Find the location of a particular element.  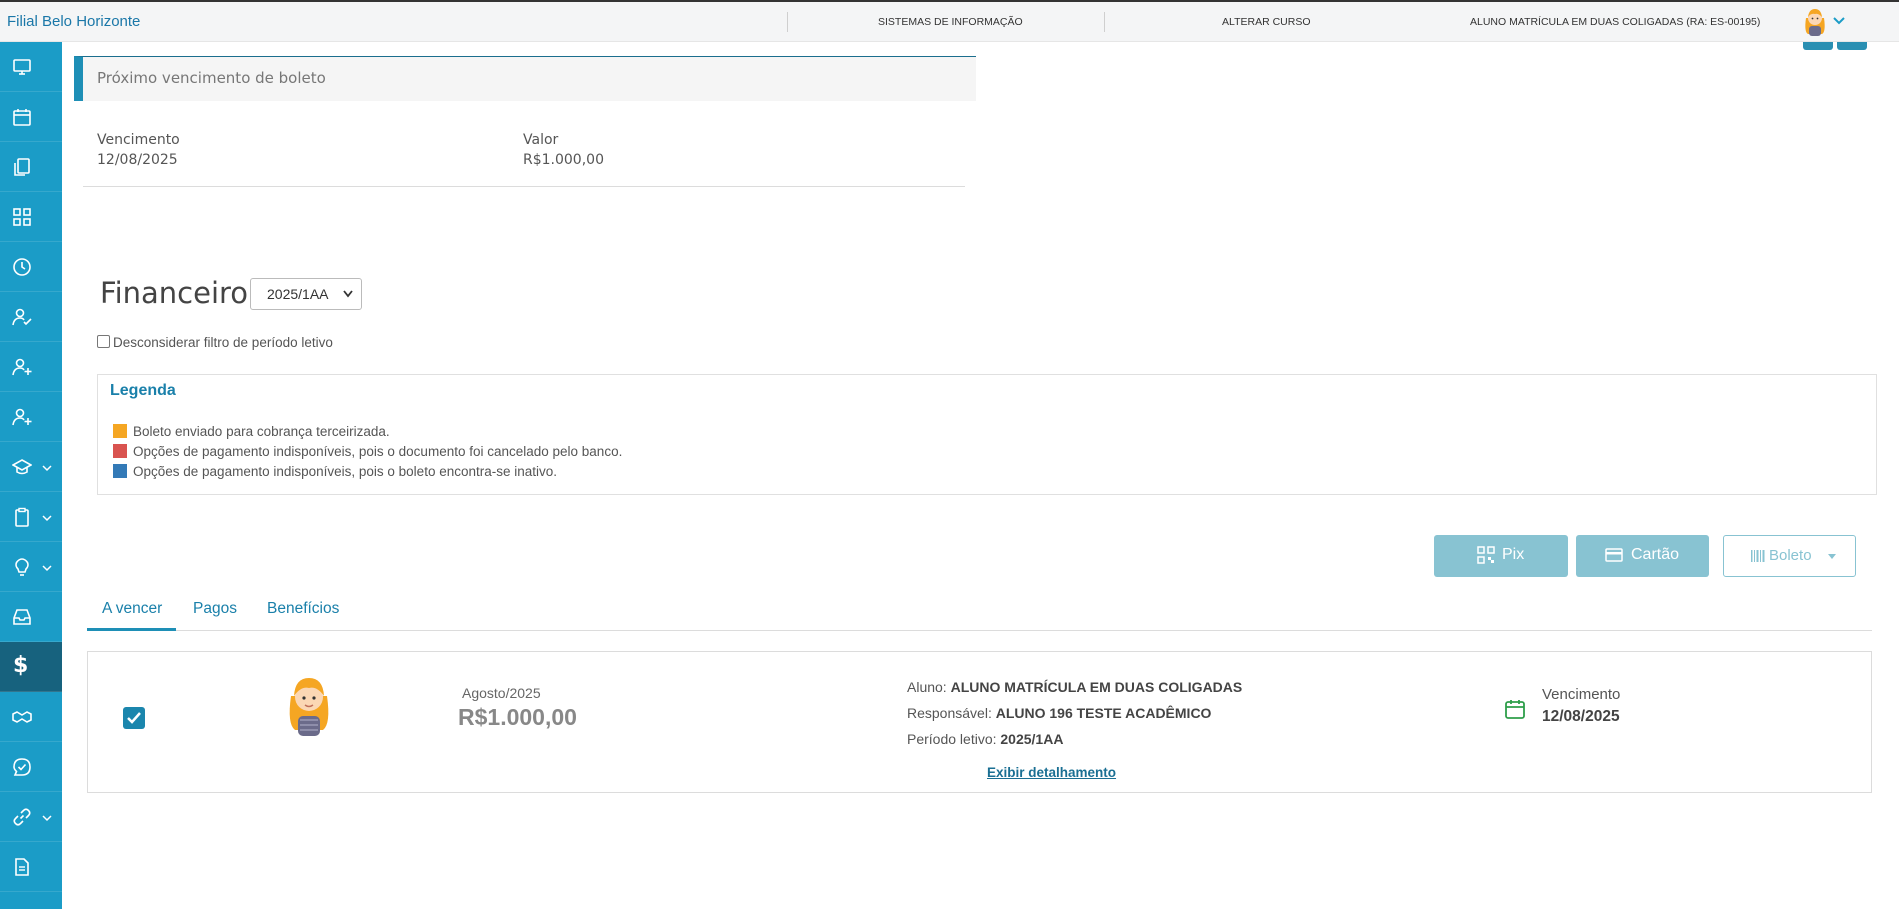

period-select-value: 2025/1AA is located at coordinates (298, 294).